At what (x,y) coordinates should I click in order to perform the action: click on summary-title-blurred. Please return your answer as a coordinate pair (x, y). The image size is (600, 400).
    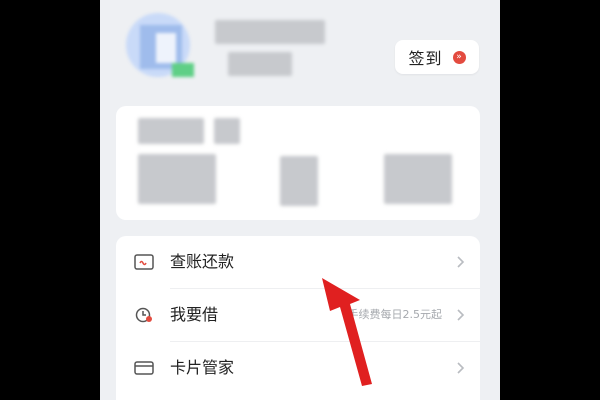
    Looking at the image, I should click on (171, 131).